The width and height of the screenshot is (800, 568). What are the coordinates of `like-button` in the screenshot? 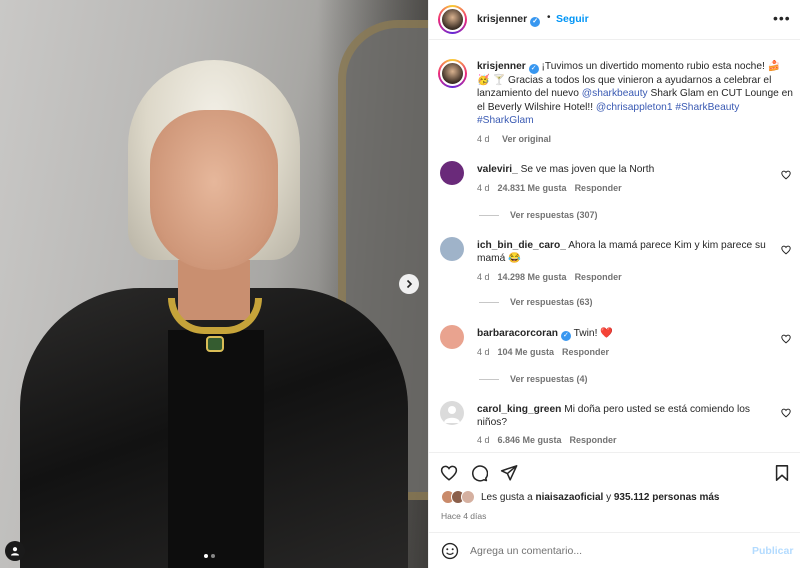 It's located at (449, 473).